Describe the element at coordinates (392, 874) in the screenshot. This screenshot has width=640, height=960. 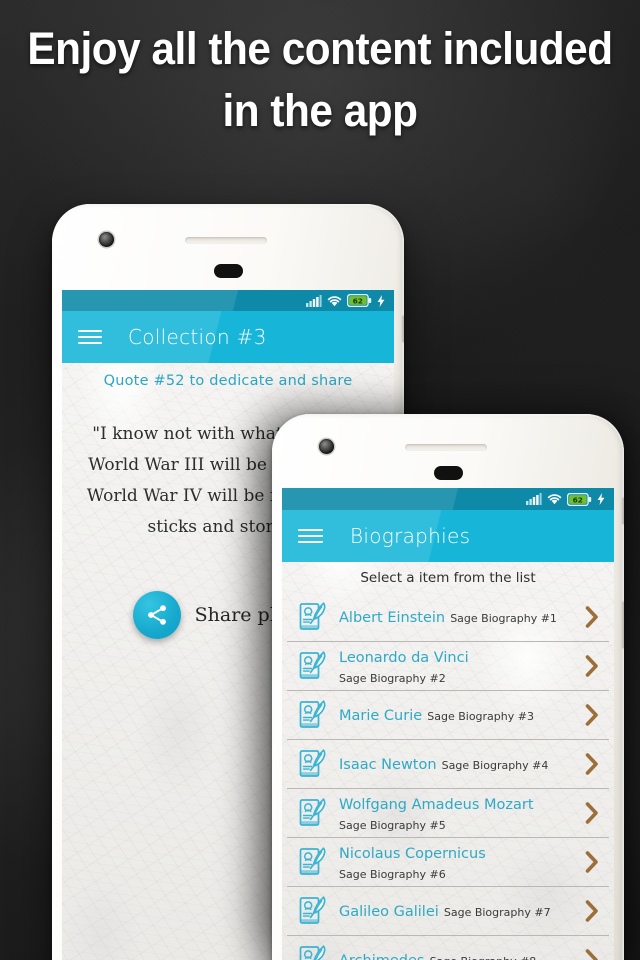
I see `list-item-subtitle: Sage Biography #6` at that location.